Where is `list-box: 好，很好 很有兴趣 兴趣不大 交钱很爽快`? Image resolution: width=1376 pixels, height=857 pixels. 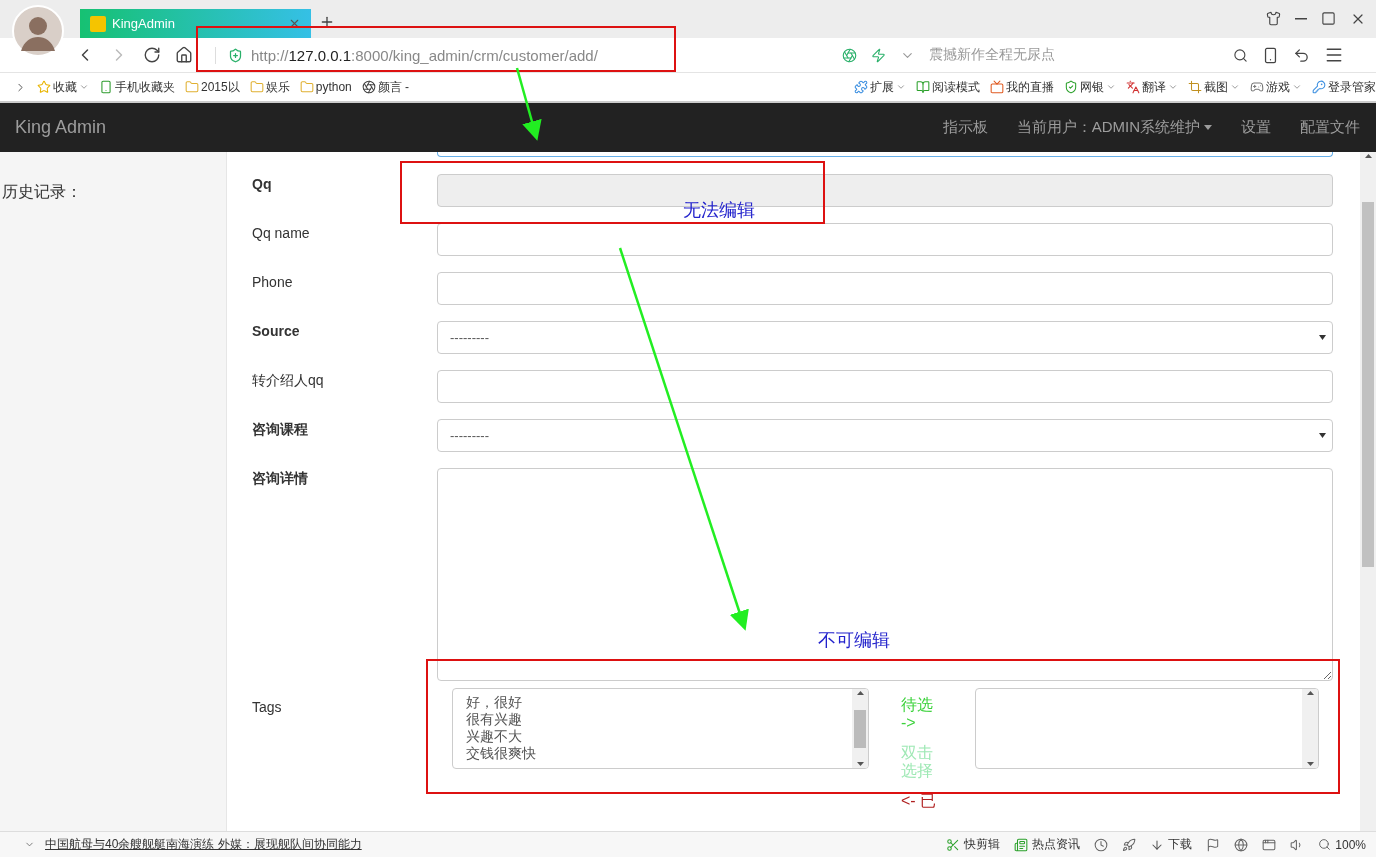
list-box: 好，很好 很有兴趣 兴趣不大 交钱很爽快 is located at coordinates (660, 728).